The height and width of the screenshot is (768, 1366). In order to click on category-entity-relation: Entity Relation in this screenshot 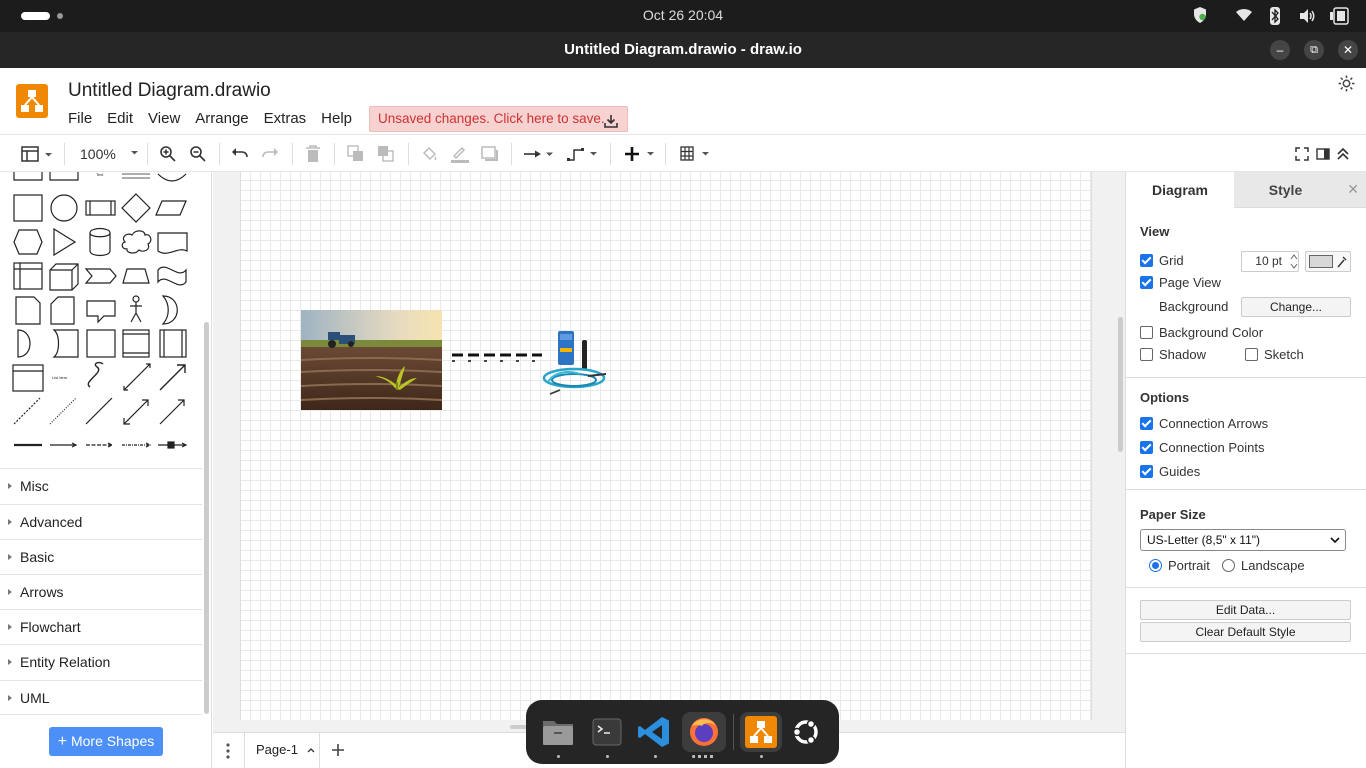, I will do `click(101, 661)`.